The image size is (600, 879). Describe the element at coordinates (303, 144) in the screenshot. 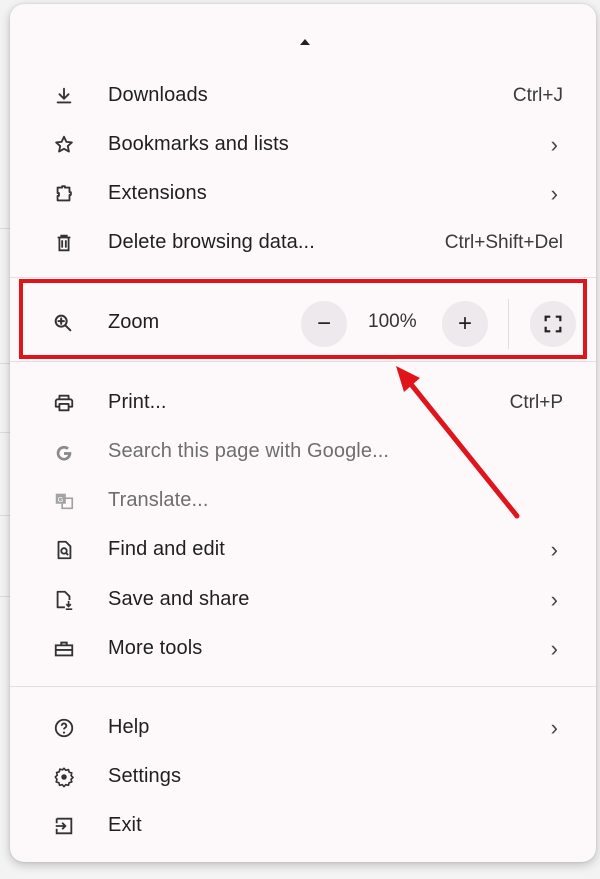

I see `menu-item-bookmarks-and-lists: Bookmarks and lists ›` at that location.